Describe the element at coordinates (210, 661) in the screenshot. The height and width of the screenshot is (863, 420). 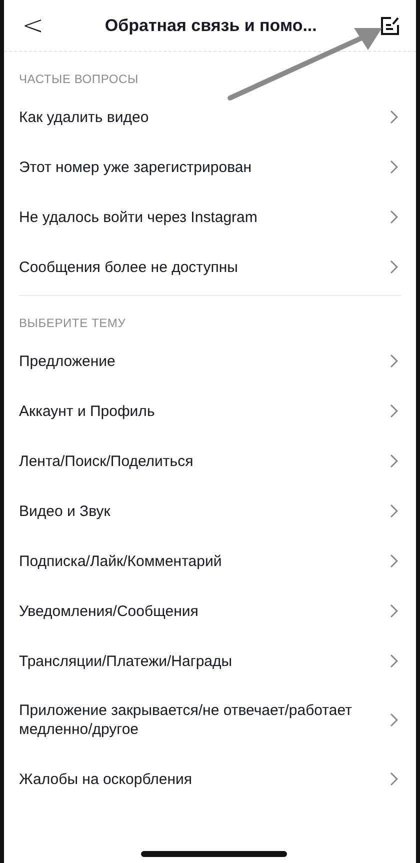
I see `menu-item: Трансляции/Платежи/Награды` at that location.